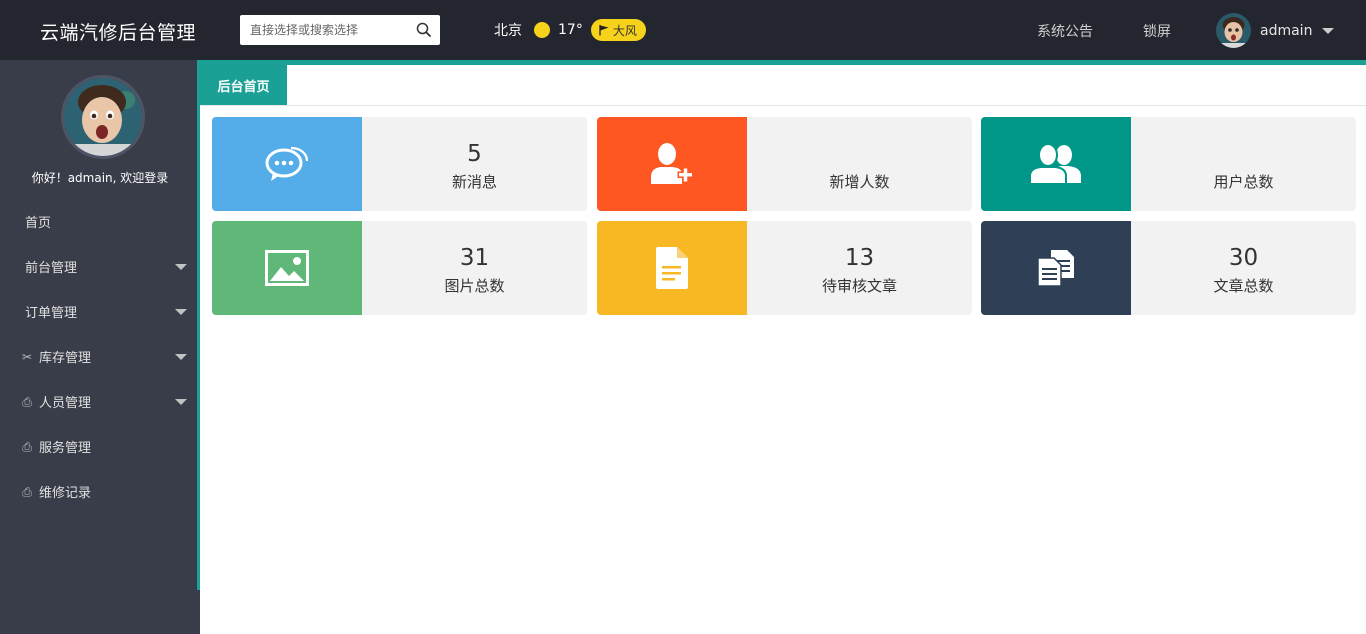 The height and width of the screenshot is (634, 1366). What do you see at coordinates (98, 221) in the screenshot?
I see `sidebar-item-home: 首页` at bounding box center [98, 221].